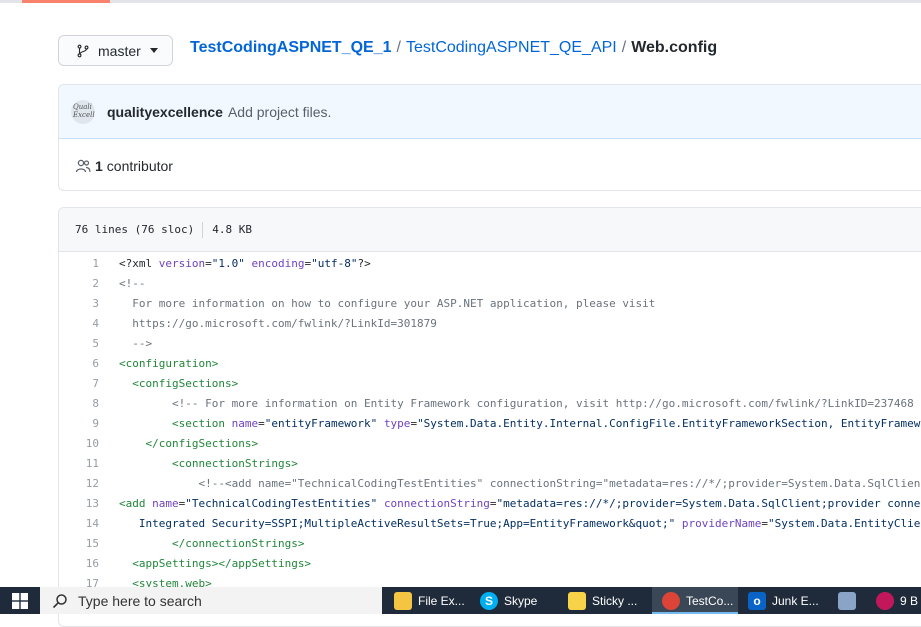 This screenshot has height=627, width=921. What do you see at coordinates (280, 112) in the screenshot?
I see `commit-message-link: Add project files.` at bounding box center [280, 112].